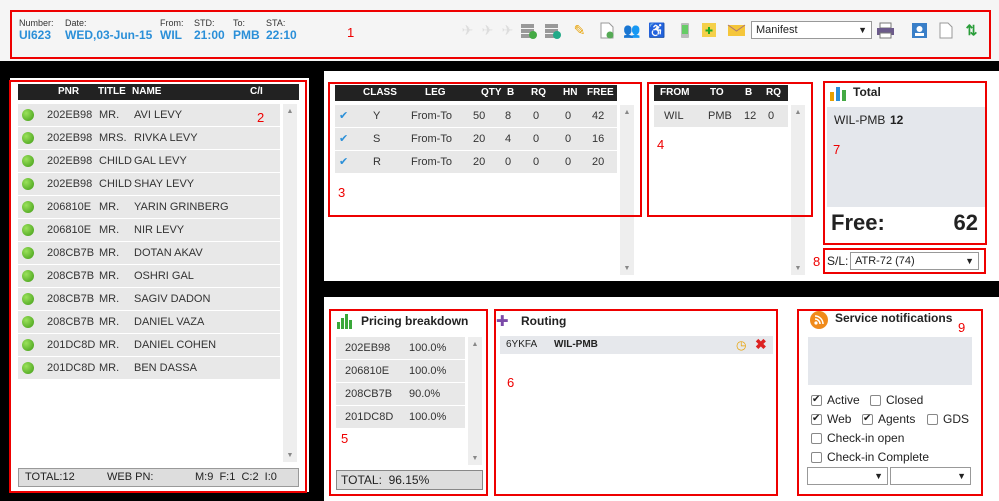  Describe the element at coordinates (656, 30) in the screenshot. I see `user-edit-icon: ♿` at that location.